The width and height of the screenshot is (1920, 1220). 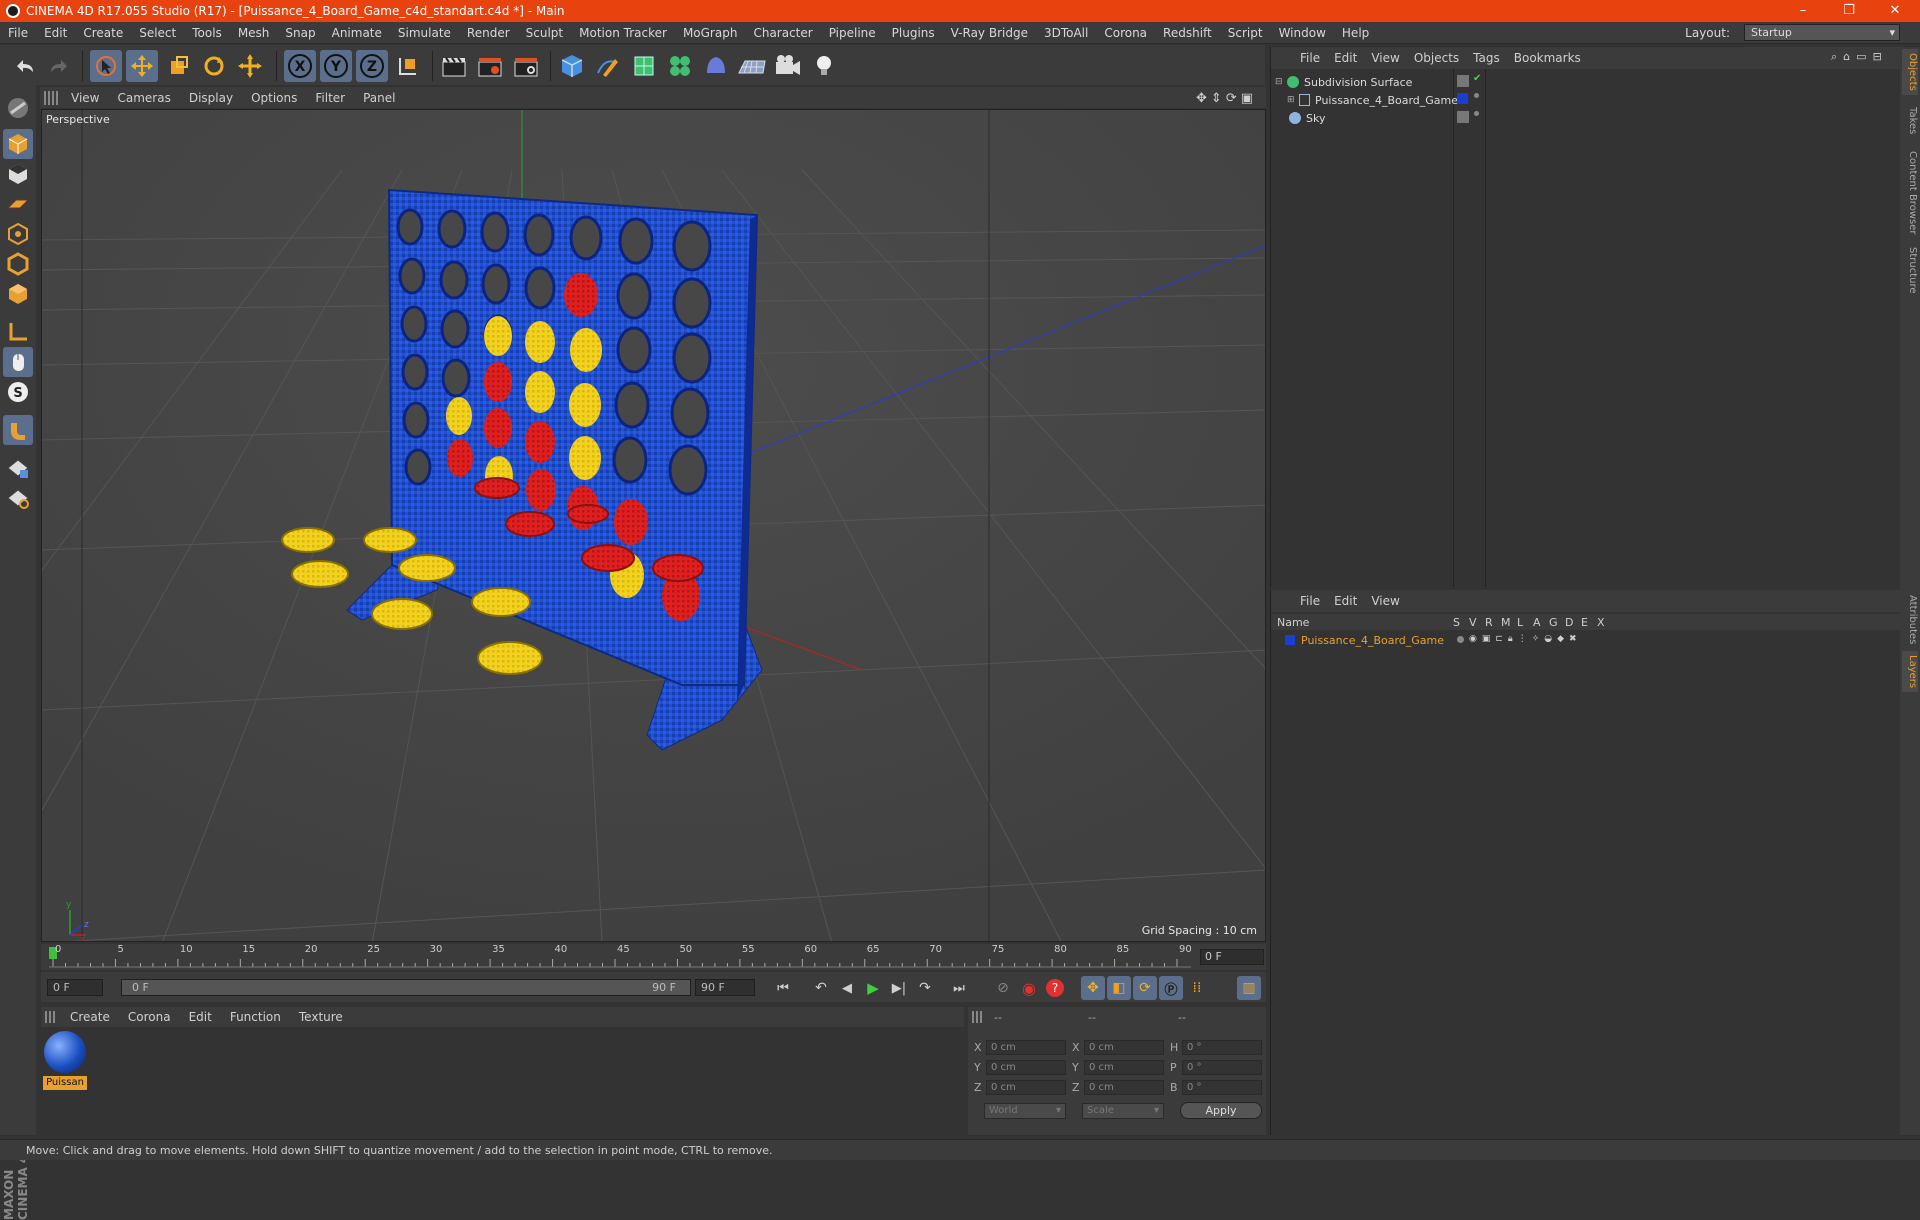 I want to click on add-deformer-button, so click(x=716, y=66).